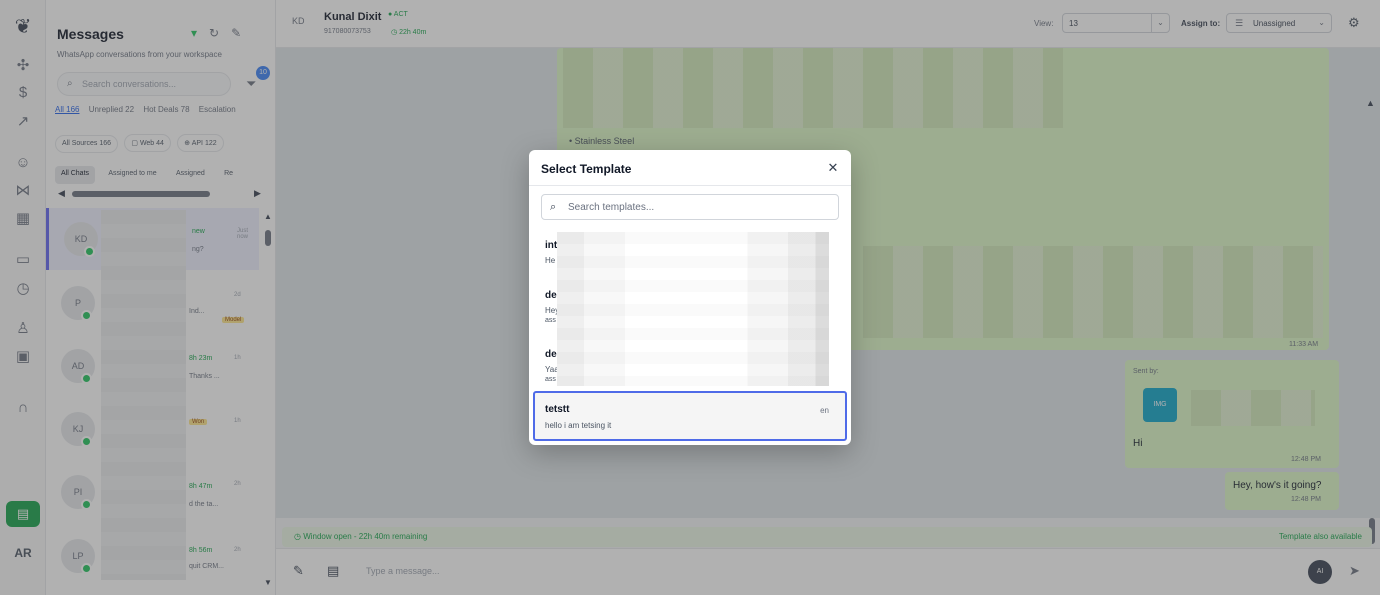 The height and width of the screenshot is (595, 1380). What do you see at coordinates (586, 169) in the screenshot?
I see `modal-title: Select Template` at bounding box center [586, 169].